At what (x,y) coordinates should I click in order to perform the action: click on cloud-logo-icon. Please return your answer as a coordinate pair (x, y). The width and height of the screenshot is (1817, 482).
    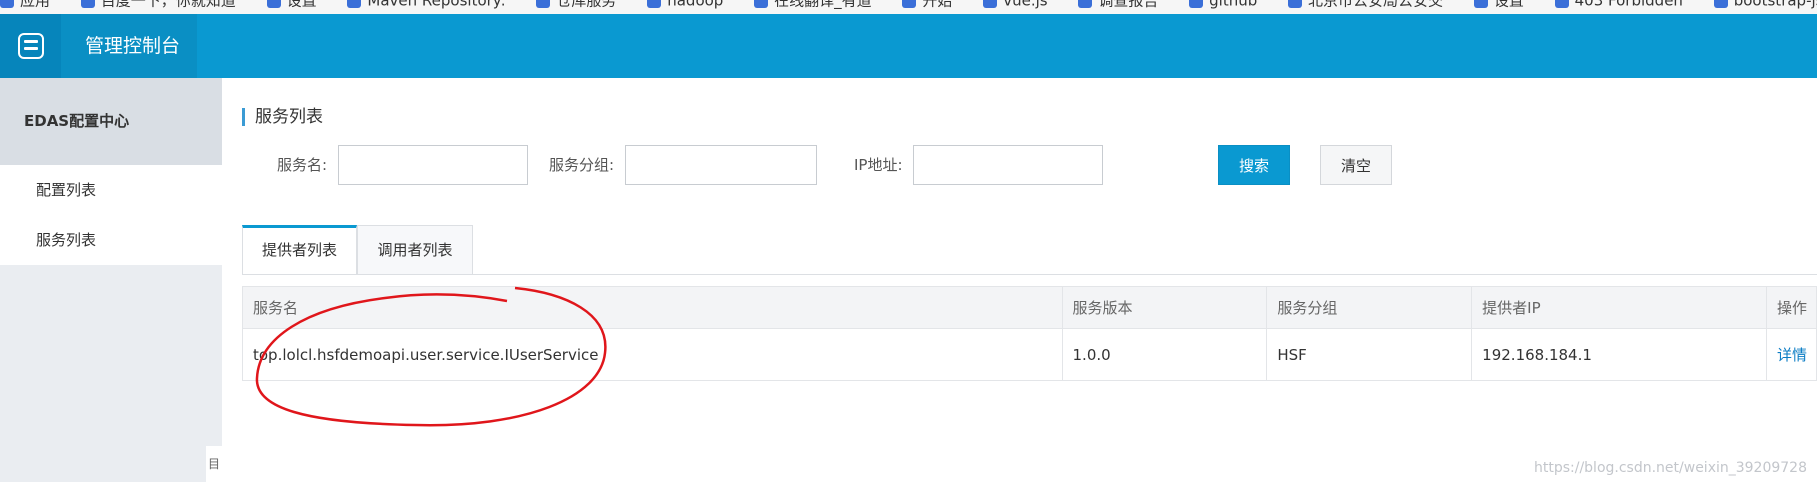
    Looking at the image, I should click on (30, 46).